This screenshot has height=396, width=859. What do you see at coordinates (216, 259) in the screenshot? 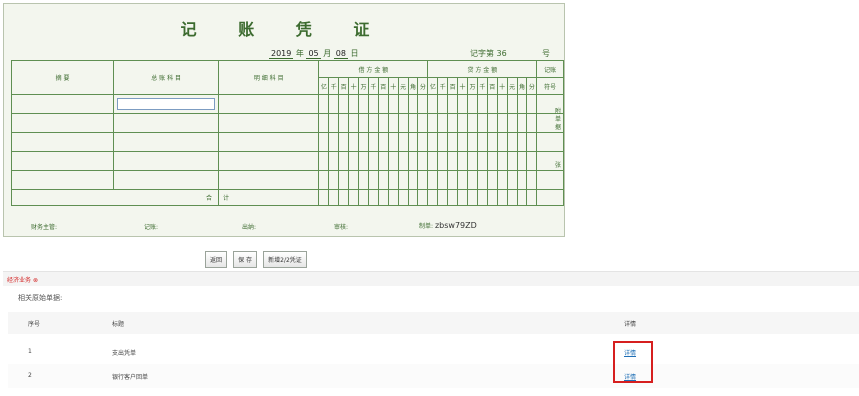
I see `back-button: 返回` at bounding box center [216, 259].